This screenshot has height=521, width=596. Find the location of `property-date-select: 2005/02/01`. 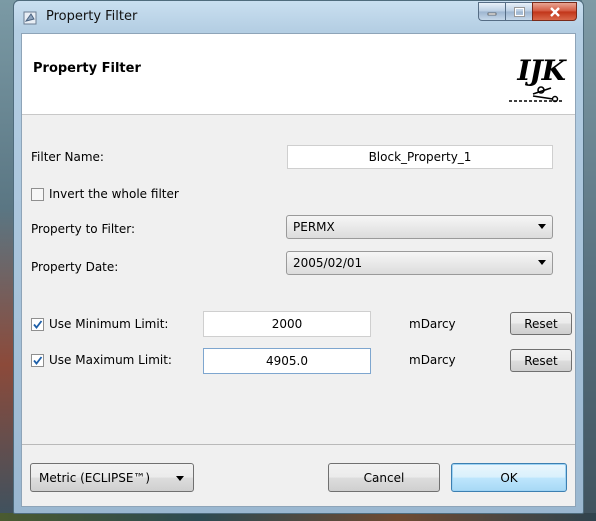

property-date-select: 2005/02/01 is located at coordinates (419, 263).